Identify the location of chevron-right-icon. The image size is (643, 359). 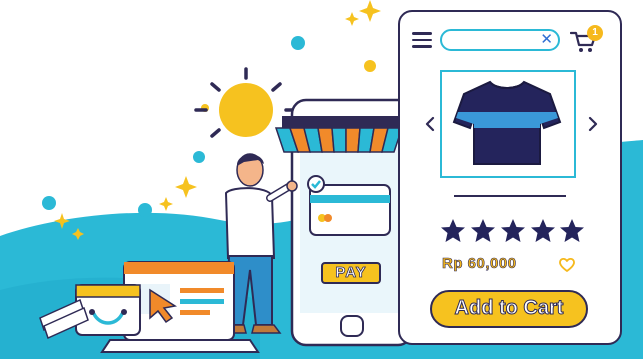
(593, 124).